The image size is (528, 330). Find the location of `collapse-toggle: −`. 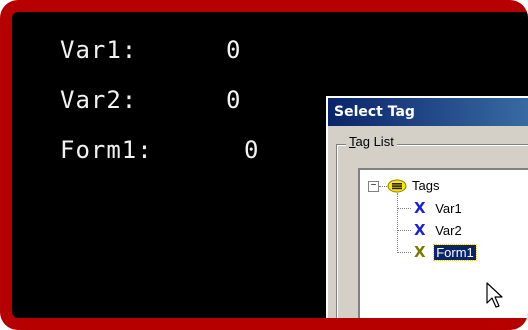

collapse-toggle: − is located at coordinates (373, 186).